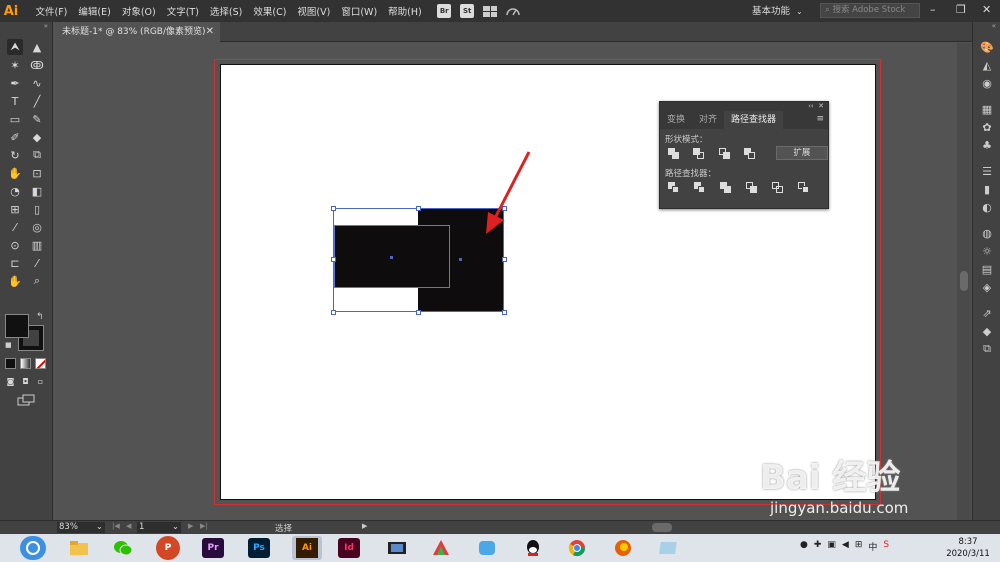 The image size is (1000, 562). I want to click on cc-libraries-icon: ◉, so click(986, 83).